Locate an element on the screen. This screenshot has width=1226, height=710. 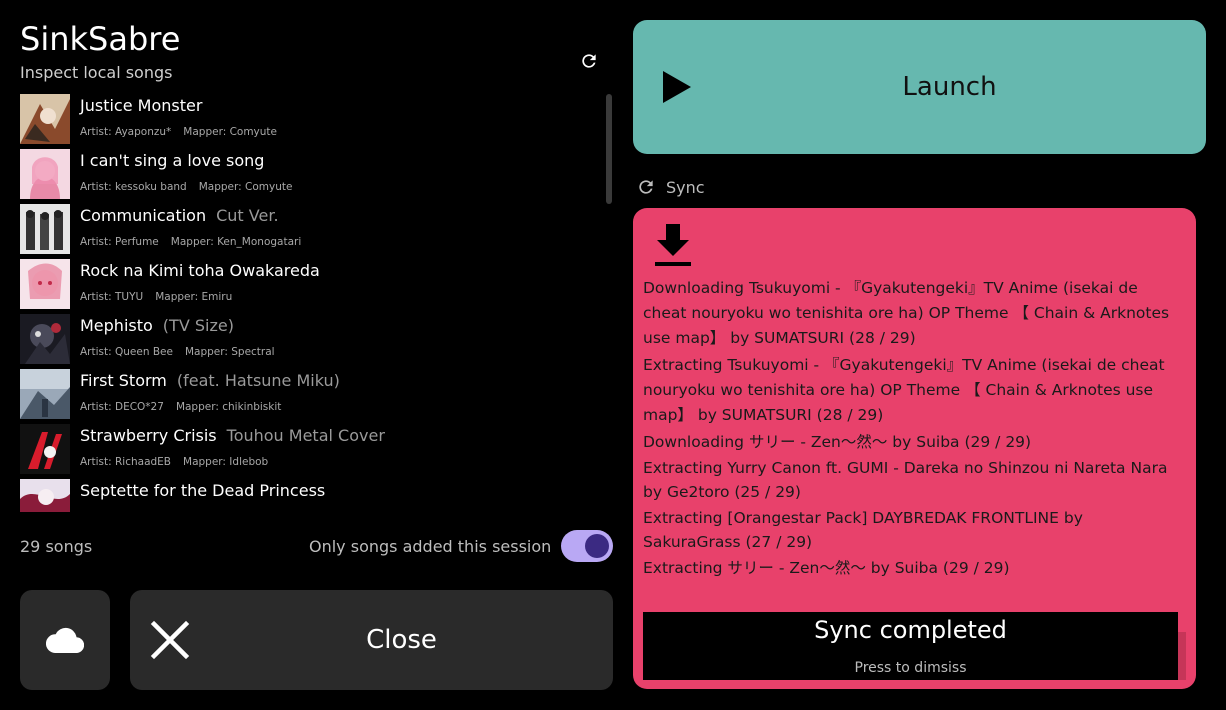
song-title: Septette for the Dead Princess is located at coordinates (203, 490).